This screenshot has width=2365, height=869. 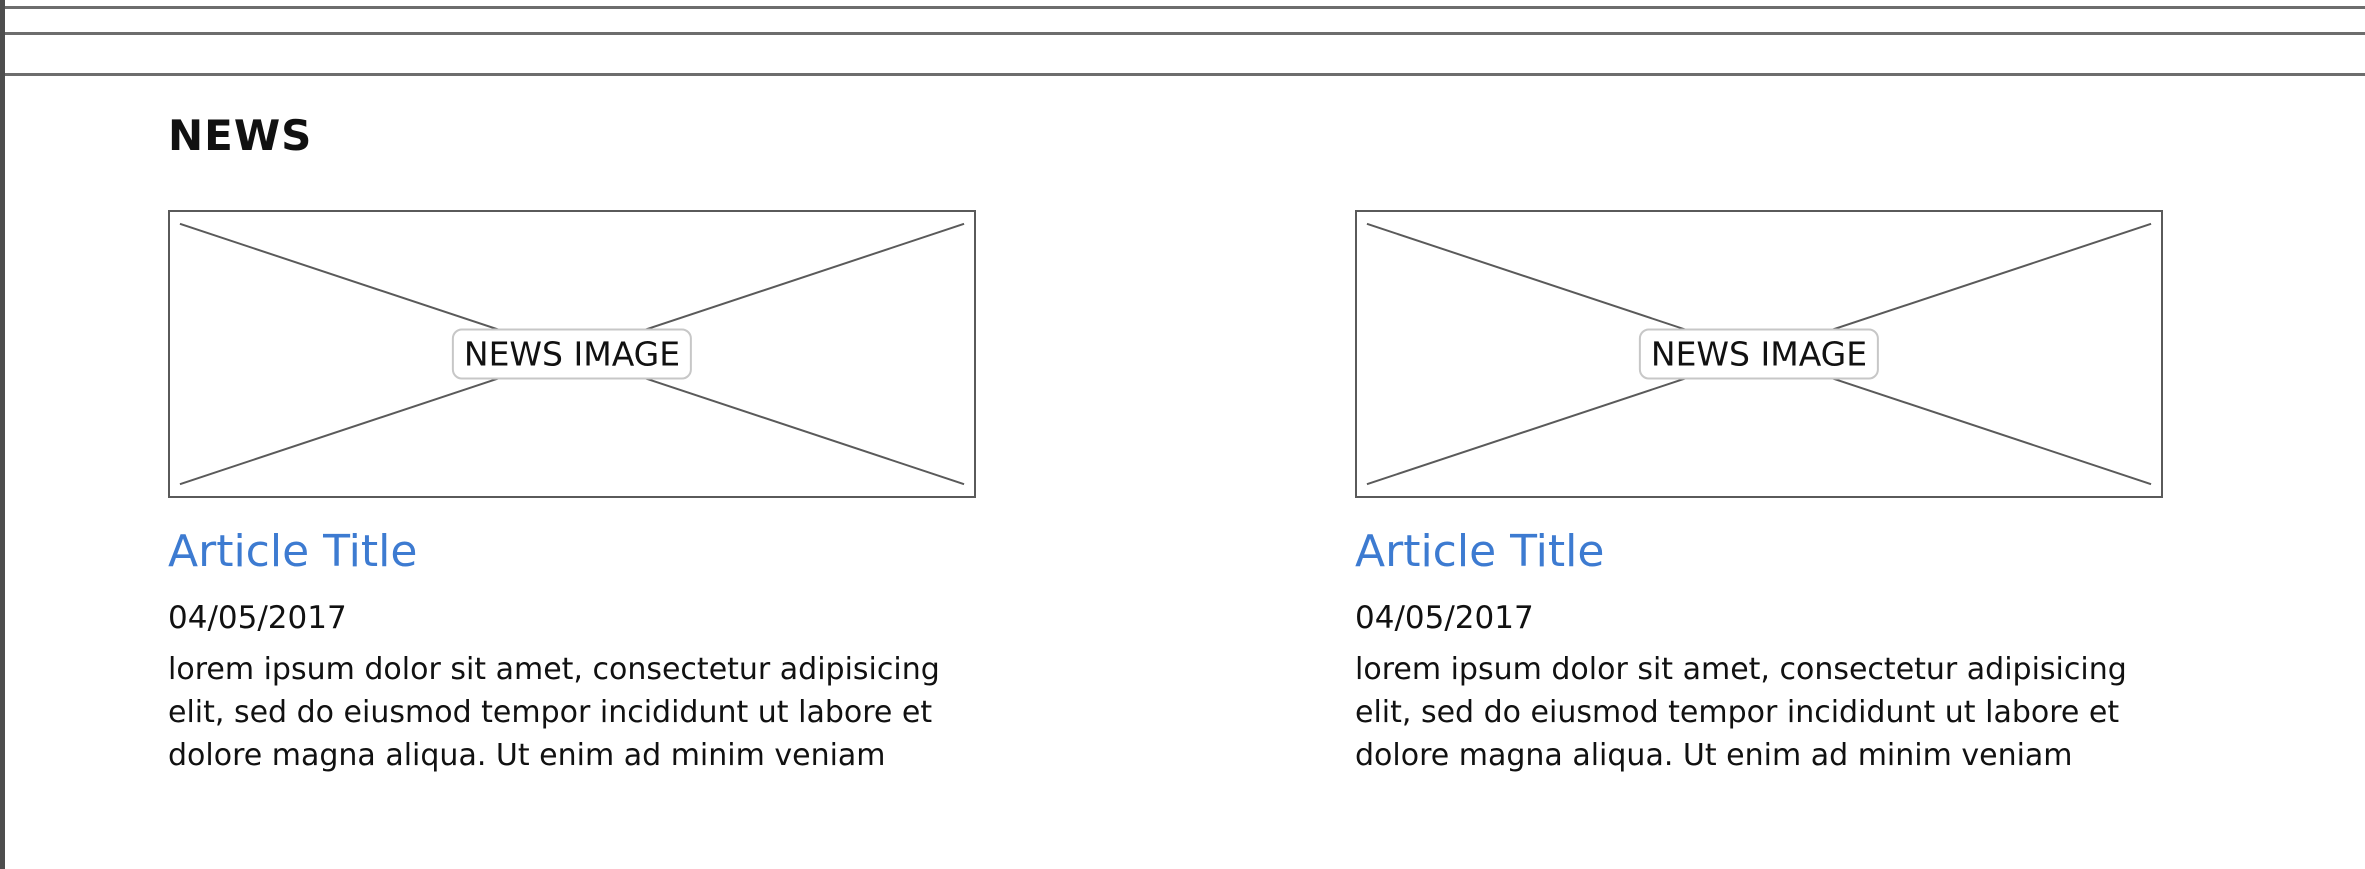 What do you see at coordinates (1185, 54) in the screenshot?
I see `header-bar` at bounding box center [1185, 54].